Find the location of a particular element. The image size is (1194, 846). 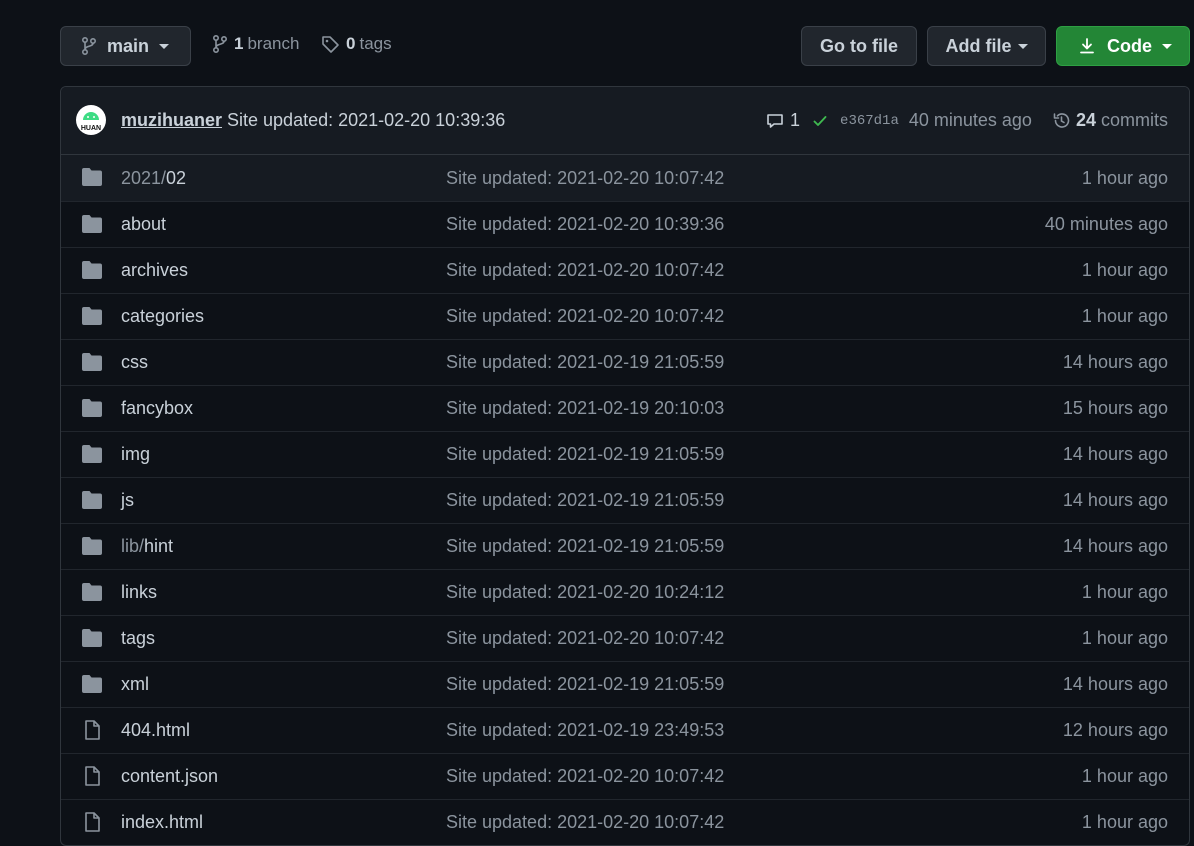

code-button: Code is located at coordinates (1123, 46).